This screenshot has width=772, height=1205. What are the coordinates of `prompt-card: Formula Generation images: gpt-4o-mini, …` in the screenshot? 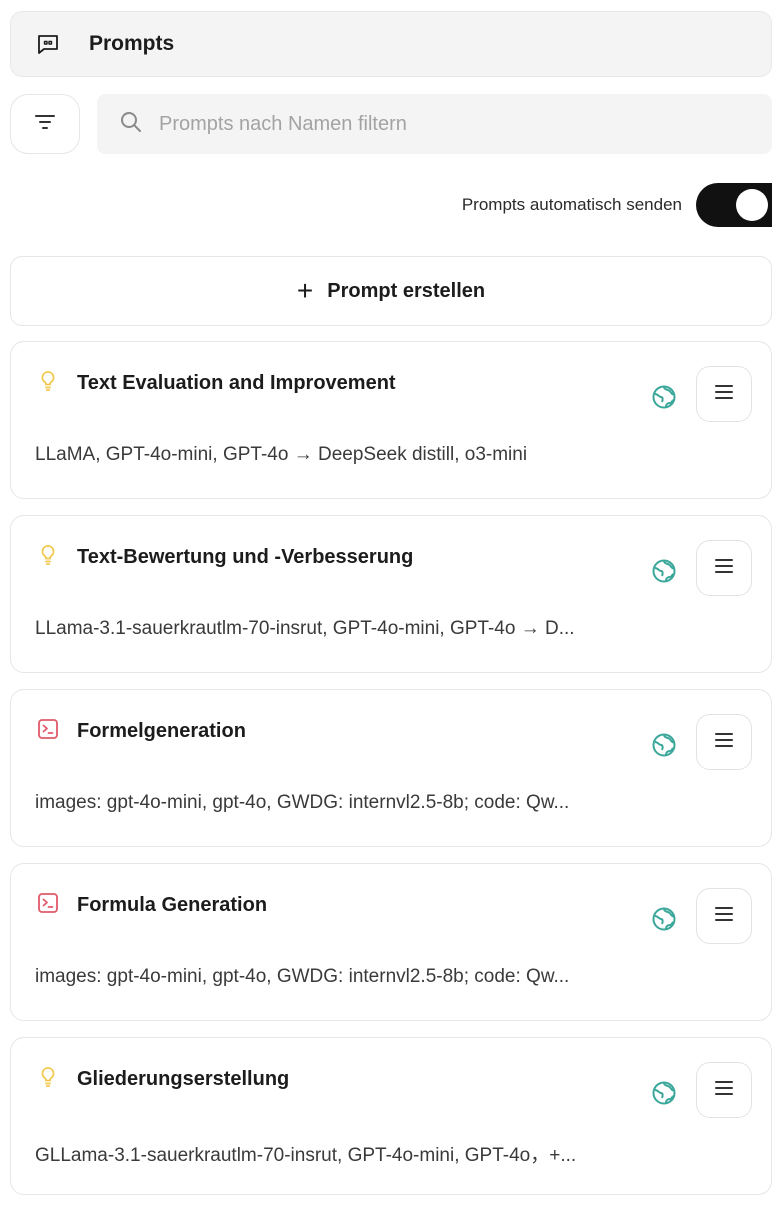 It's located at (391, 942).